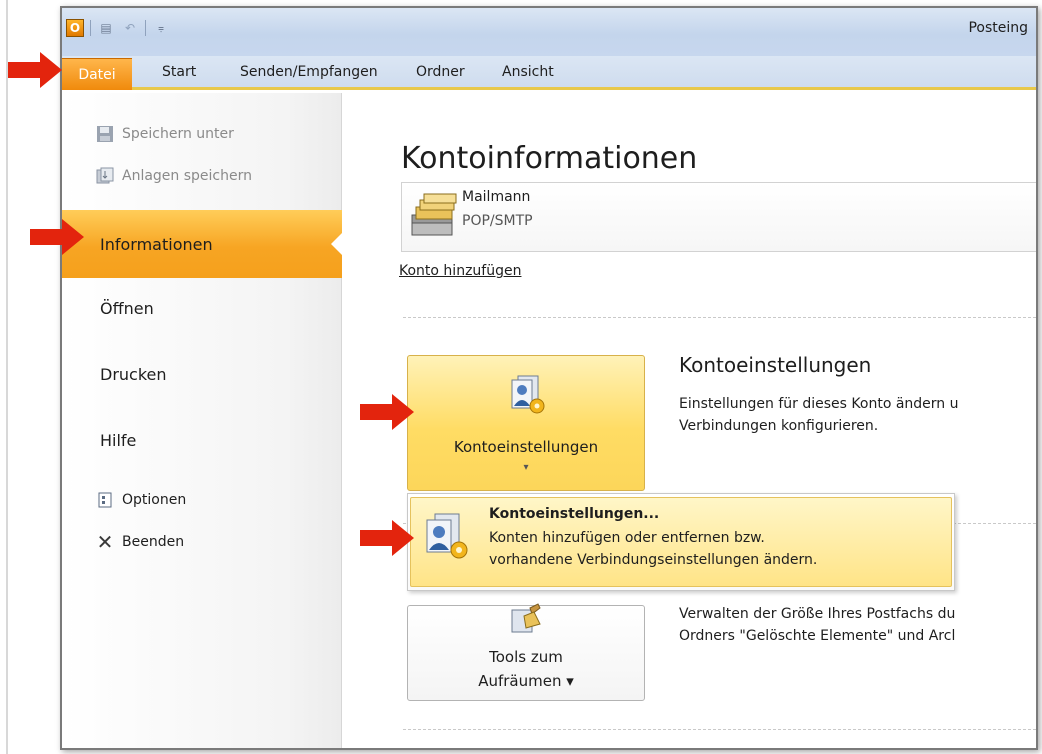  Describe the element at coordinates (133, 374) in the screenshot. I see `nav-print: Drucken` at that location.